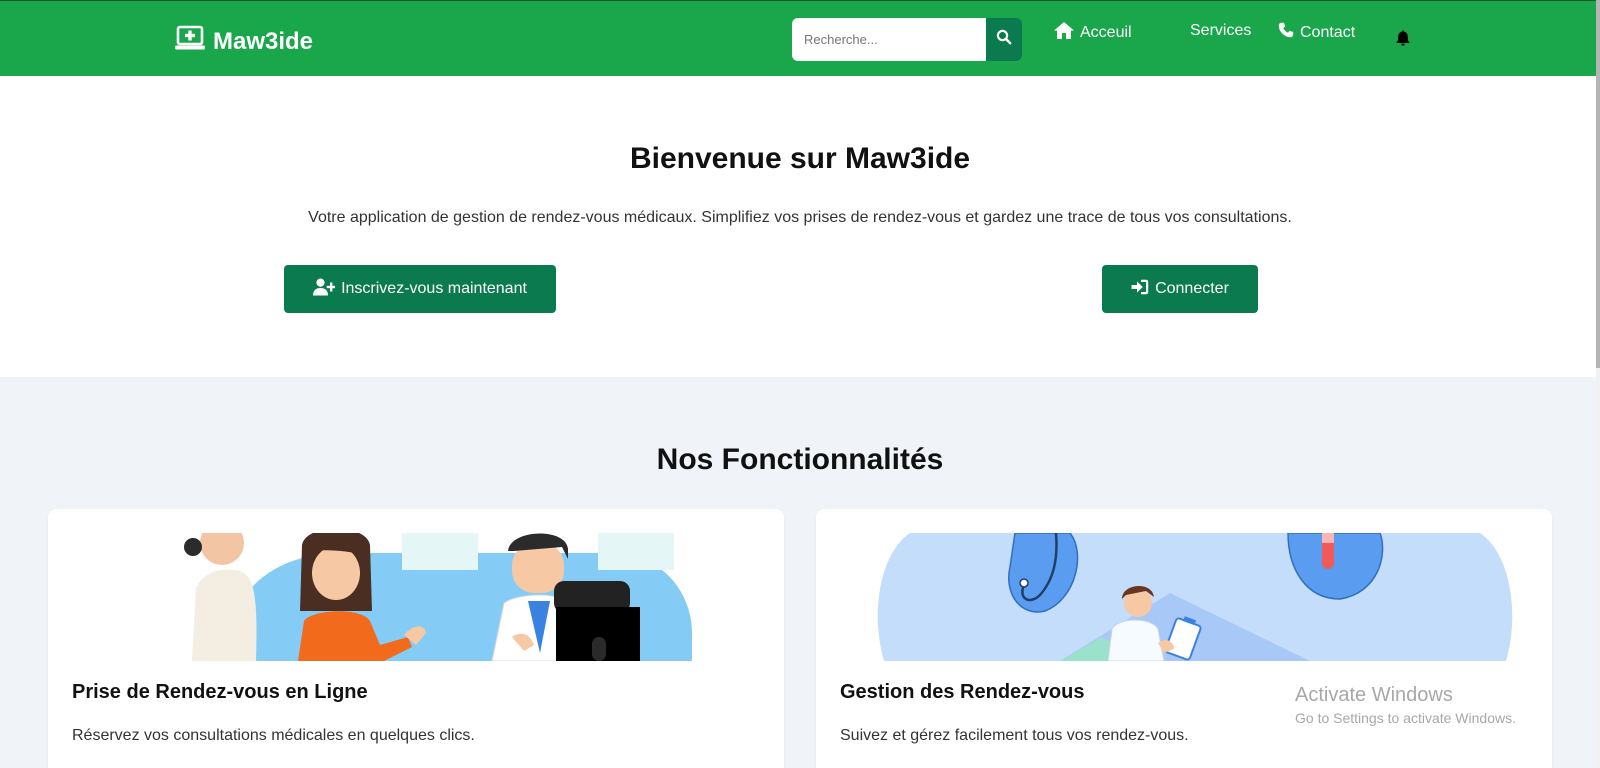  What do you see at coordinates (1328, 32) in the screenshot?
I see `nav-contact-label: Contact` at bounding box center [1328, 32].